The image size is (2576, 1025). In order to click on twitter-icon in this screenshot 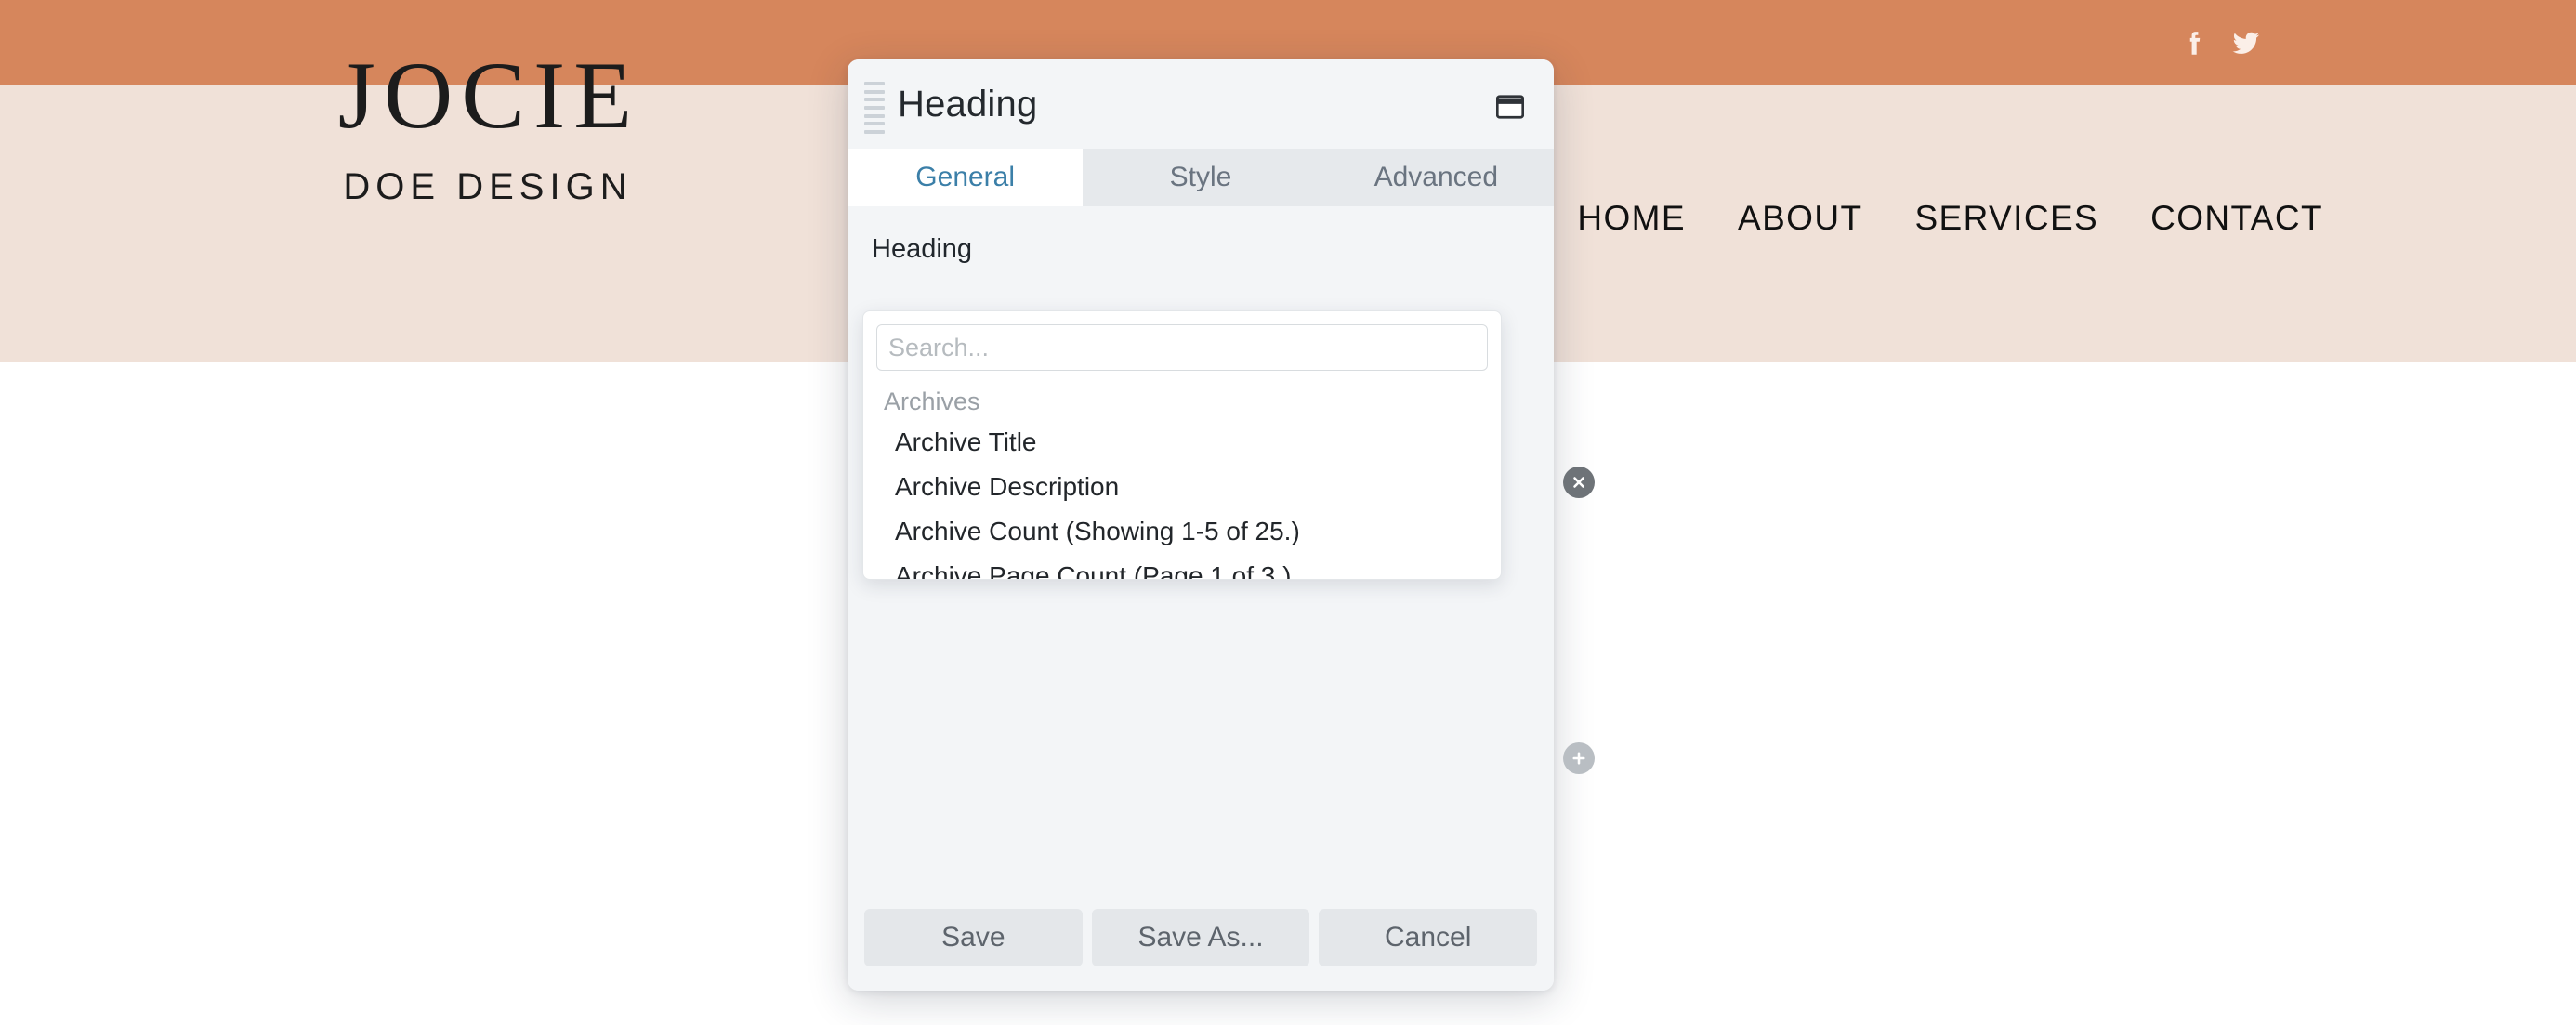, I will do `click(2246, 42)`.